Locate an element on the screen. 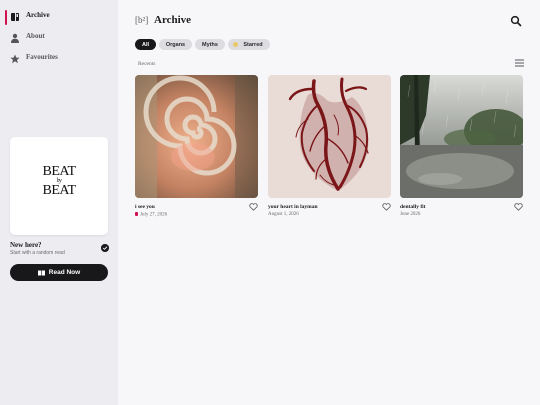 The height and width of the screenshot is (405, 540). pin-icon is located at coordinates (136, 214).